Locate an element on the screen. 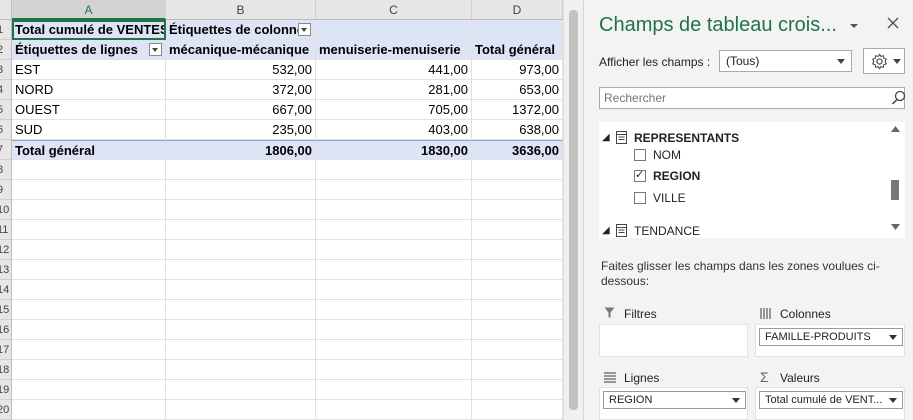 This screenshot has height=420, width=913. row-header: 20 is located at coordinates (6, 410).